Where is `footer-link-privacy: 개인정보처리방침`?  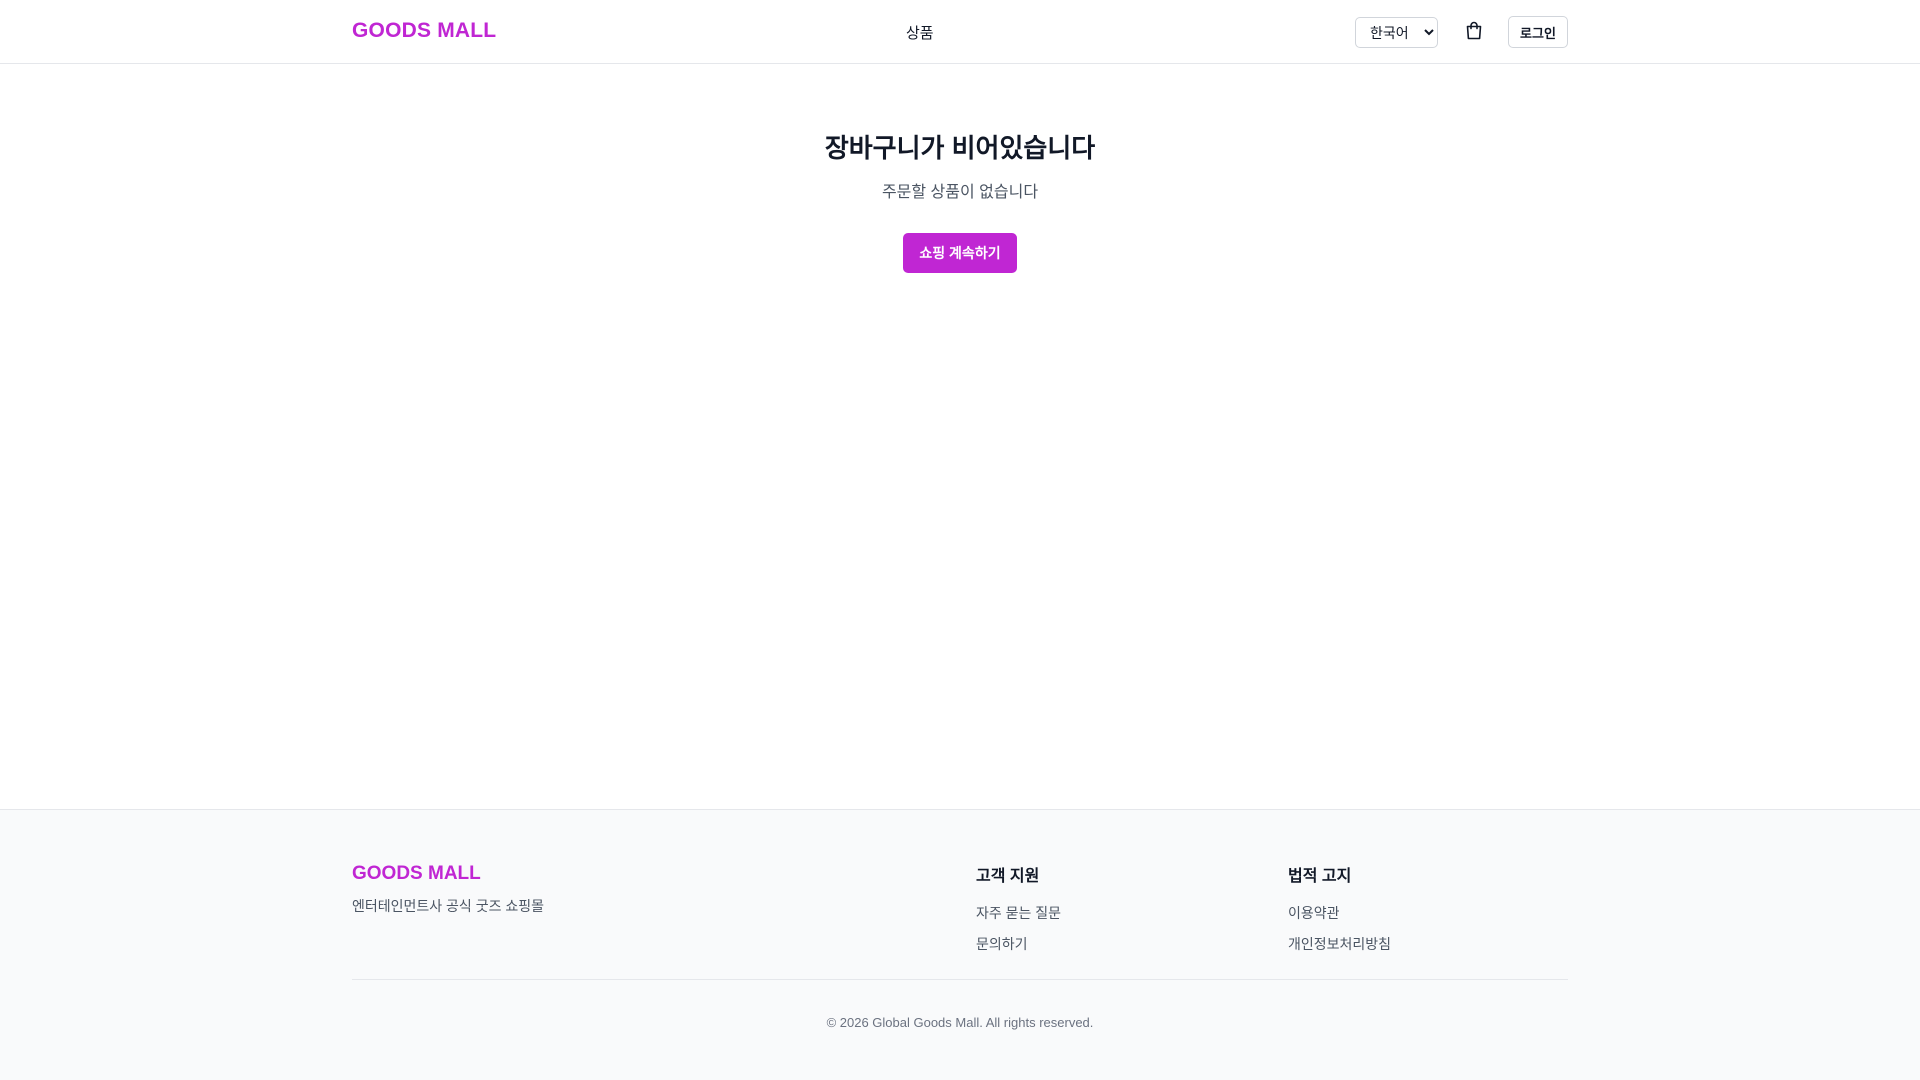 footer-link-privacy: 개인정보처리방침 is located at coordinates (1339, 944).